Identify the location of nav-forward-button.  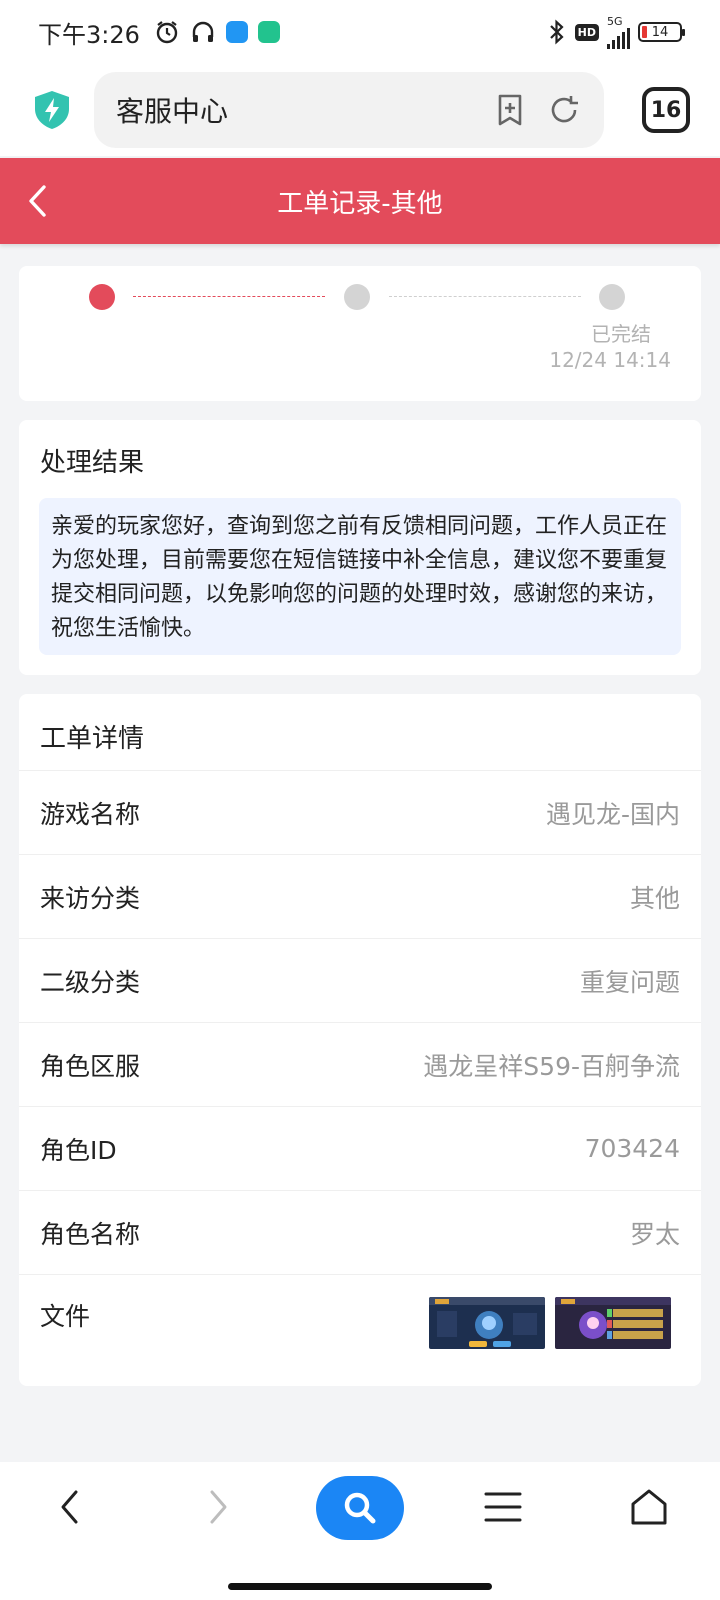
(218, 1507).